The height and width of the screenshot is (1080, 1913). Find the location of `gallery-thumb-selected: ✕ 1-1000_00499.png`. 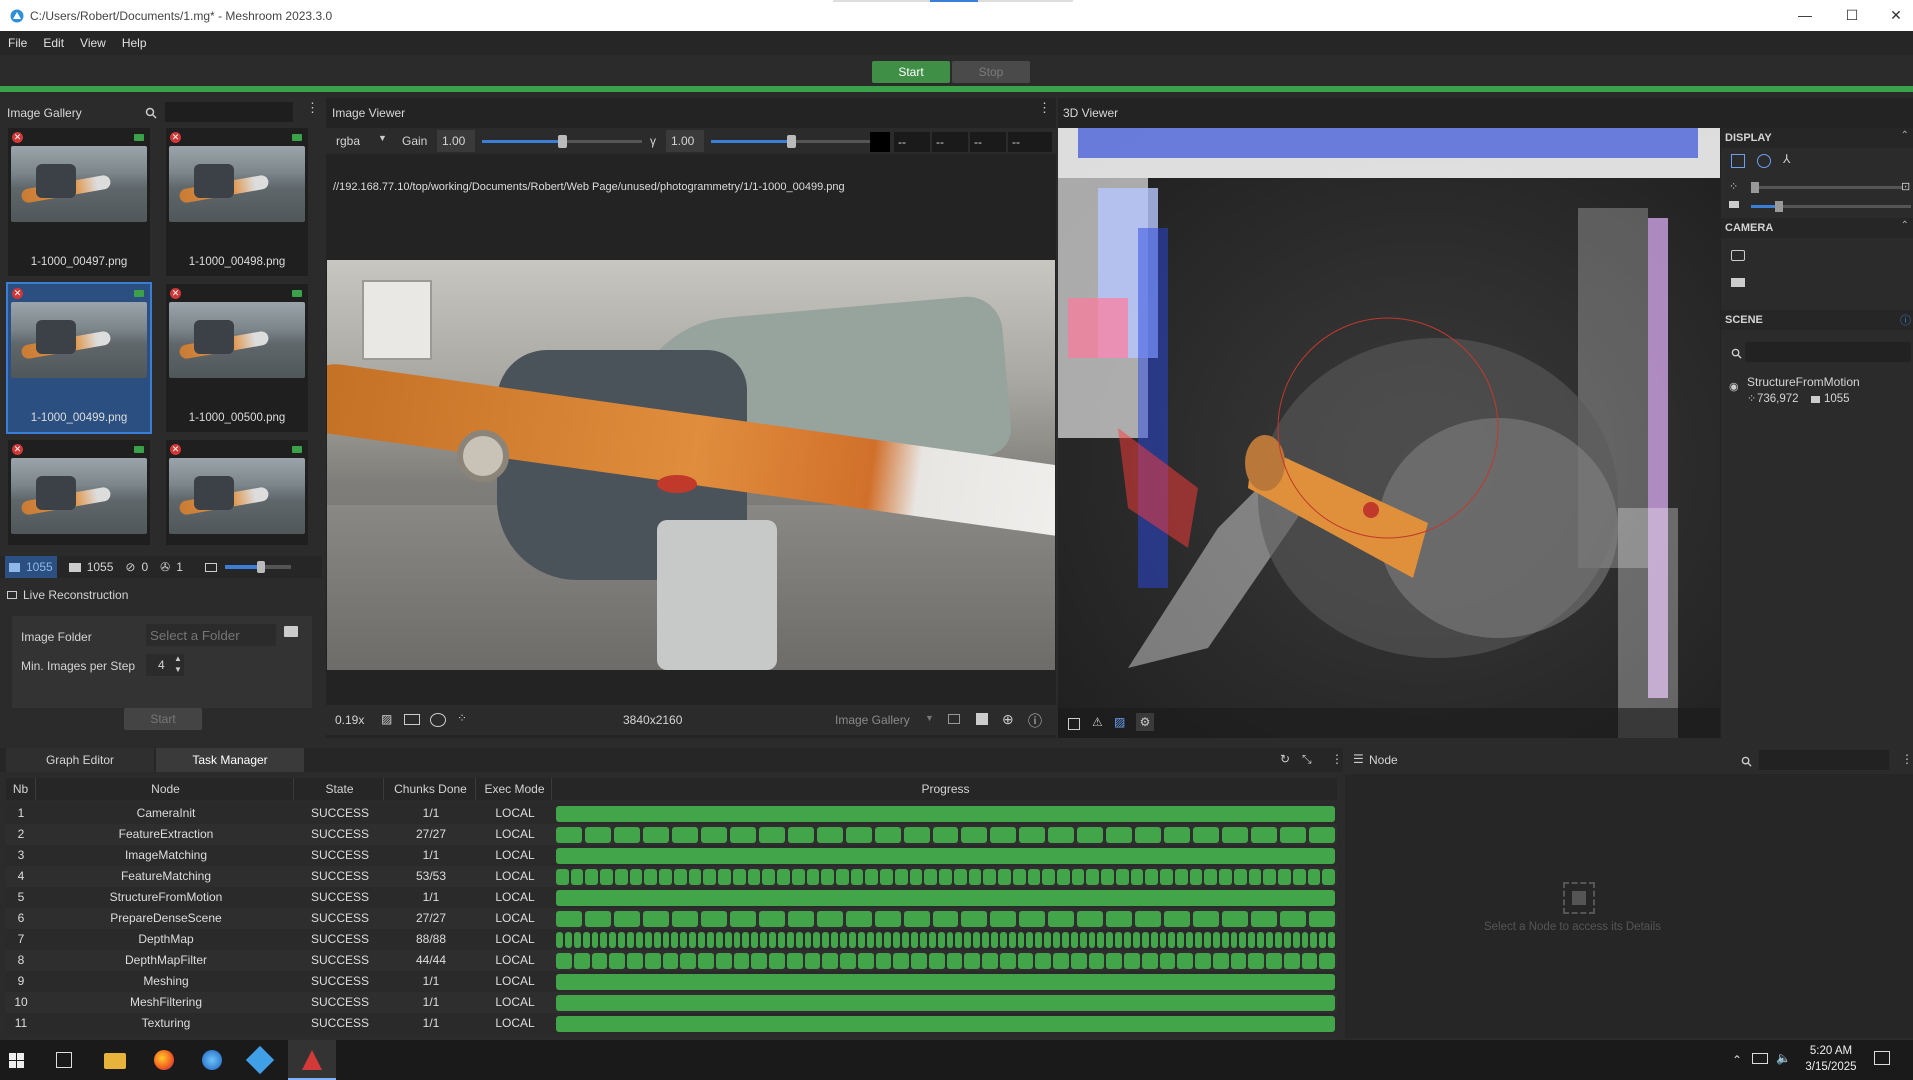

gallery-thumb-selected: ✕ 1-1000_00499.png is located at coordinates (79, 358).